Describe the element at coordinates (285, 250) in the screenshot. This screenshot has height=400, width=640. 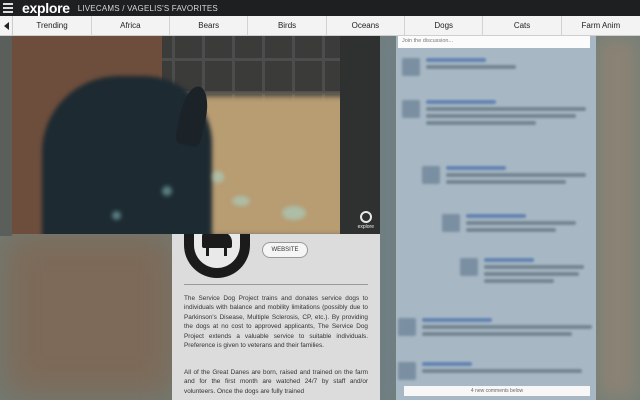
I see `website-button: WEBSITE` at that location.